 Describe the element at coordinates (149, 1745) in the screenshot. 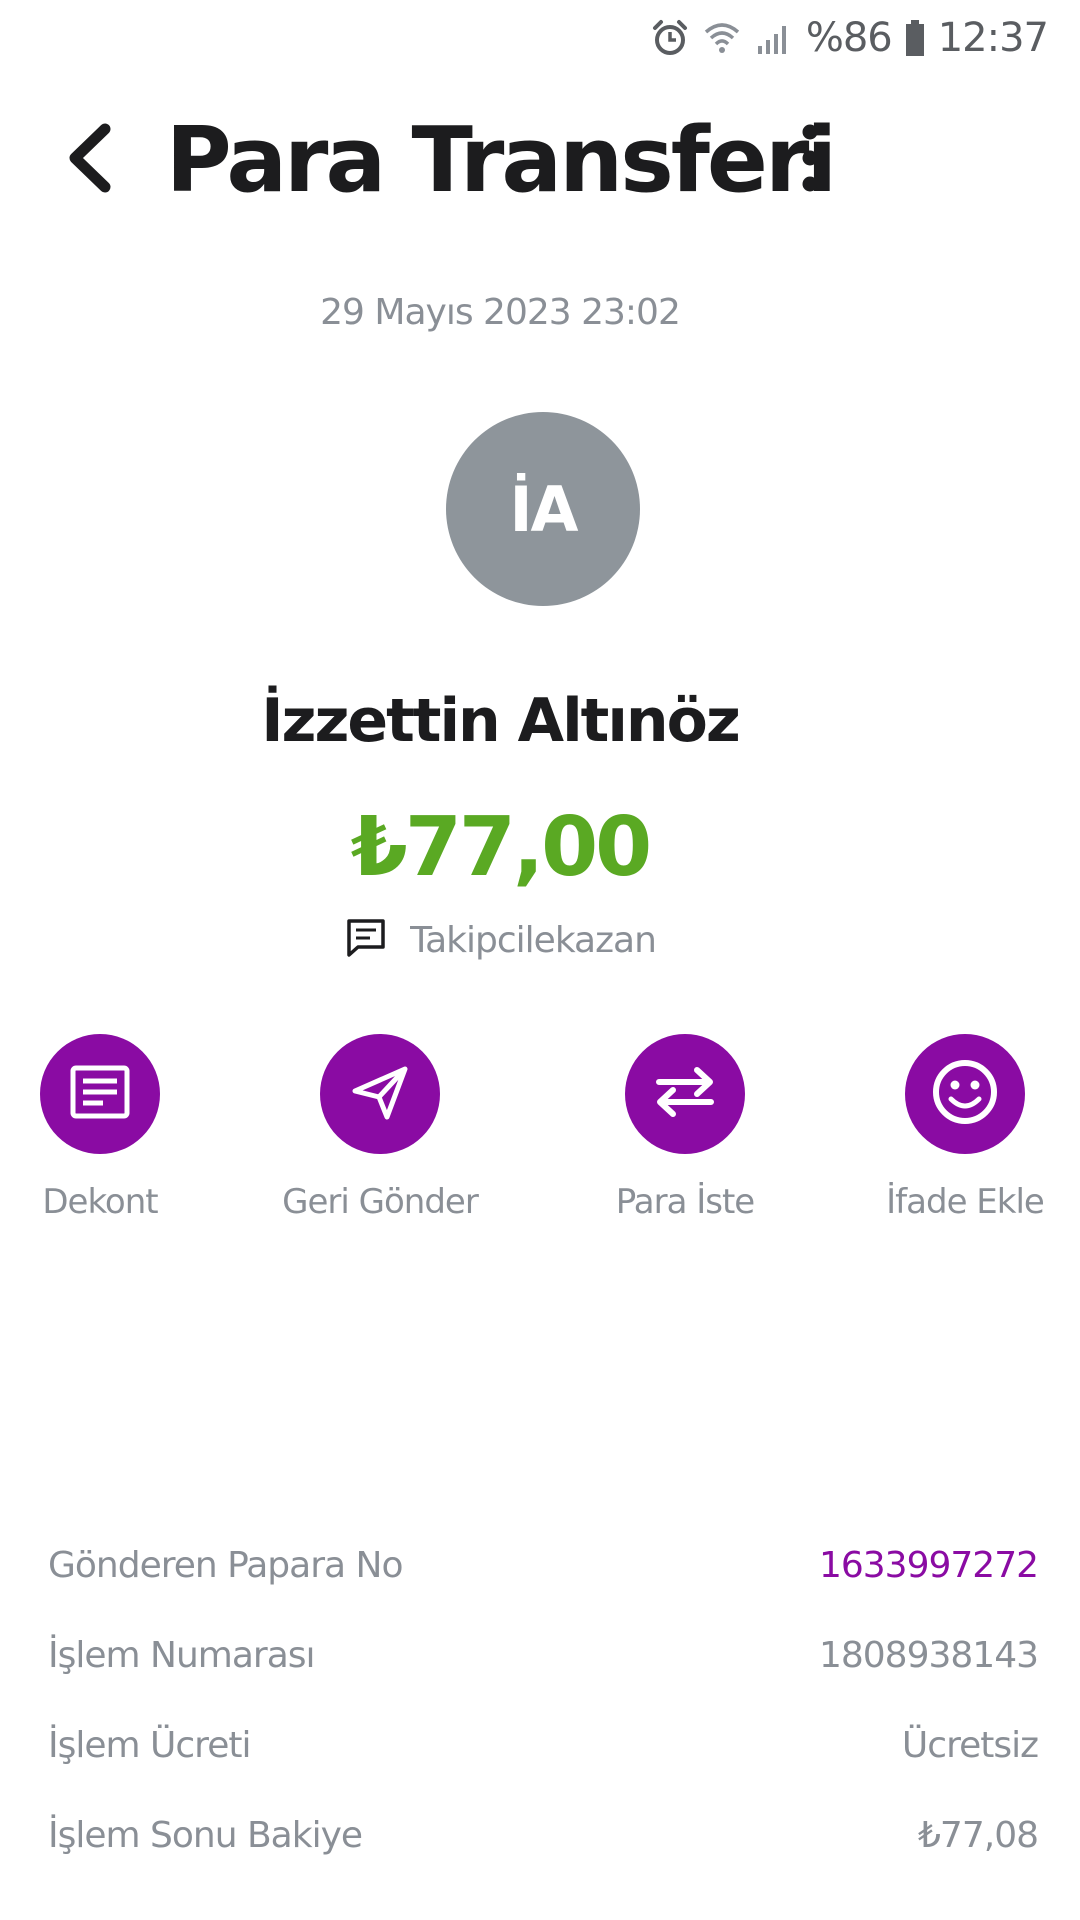

I see `detail-label: İşlem Ücreti` at that location.